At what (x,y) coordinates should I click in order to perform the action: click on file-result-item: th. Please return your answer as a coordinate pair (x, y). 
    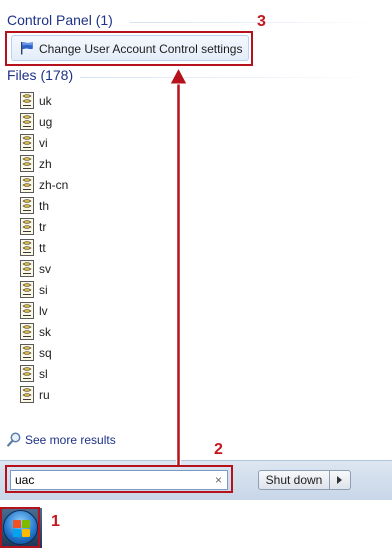
    Looking at the image, I should click on (119, 206).